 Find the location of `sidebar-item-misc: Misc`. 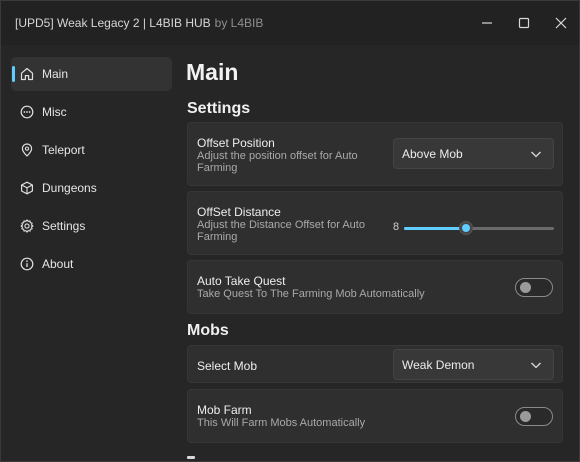

sidebar-item-misc: Misc is located at coordinates (91, 112).